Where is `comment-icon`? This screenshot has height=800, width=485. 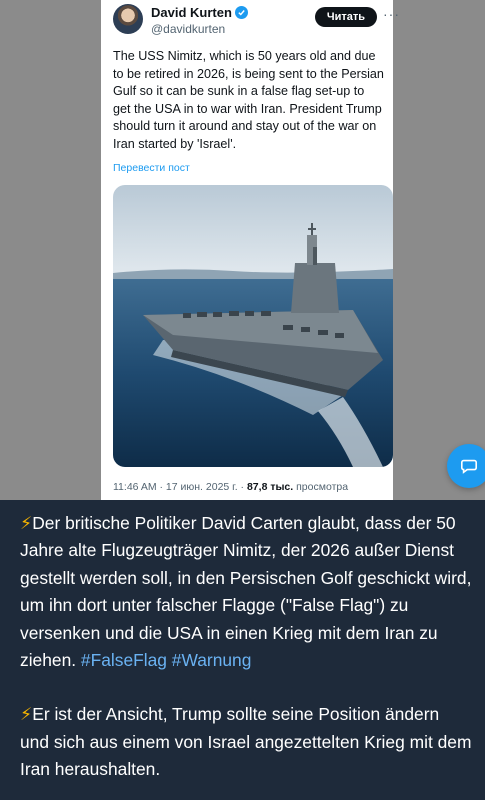
comment-icon is located at coordinates (469, 466).